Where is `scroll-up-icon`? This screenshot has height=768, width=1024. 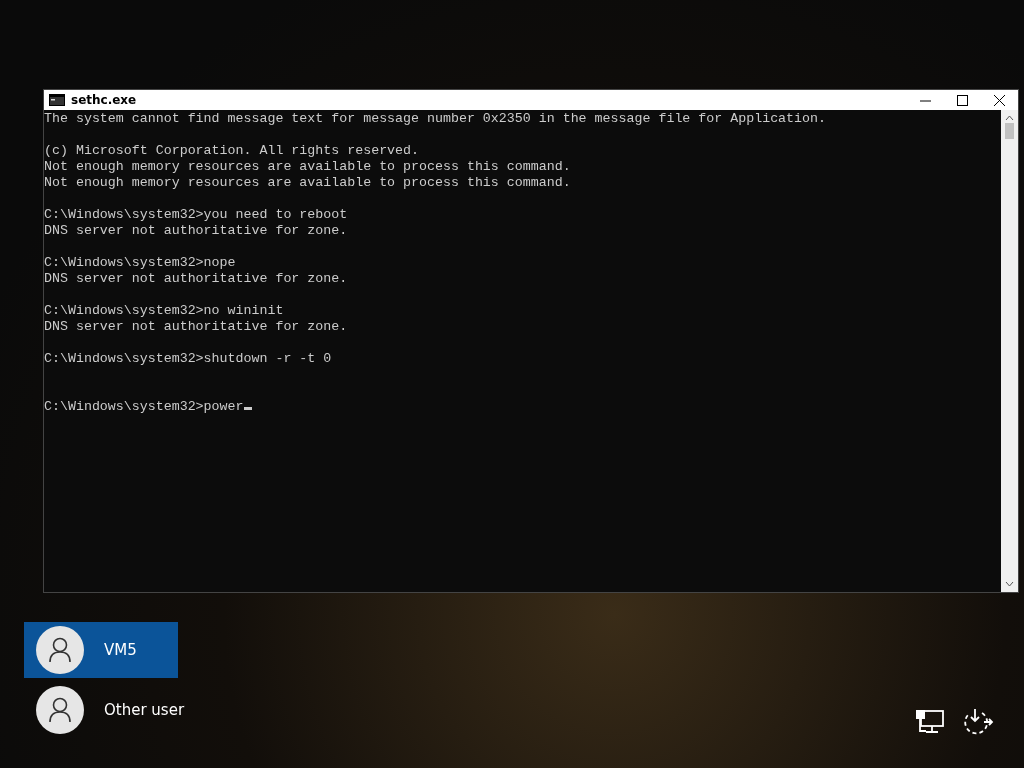 scroll-up-icon is located at coordinates (1009, 118).